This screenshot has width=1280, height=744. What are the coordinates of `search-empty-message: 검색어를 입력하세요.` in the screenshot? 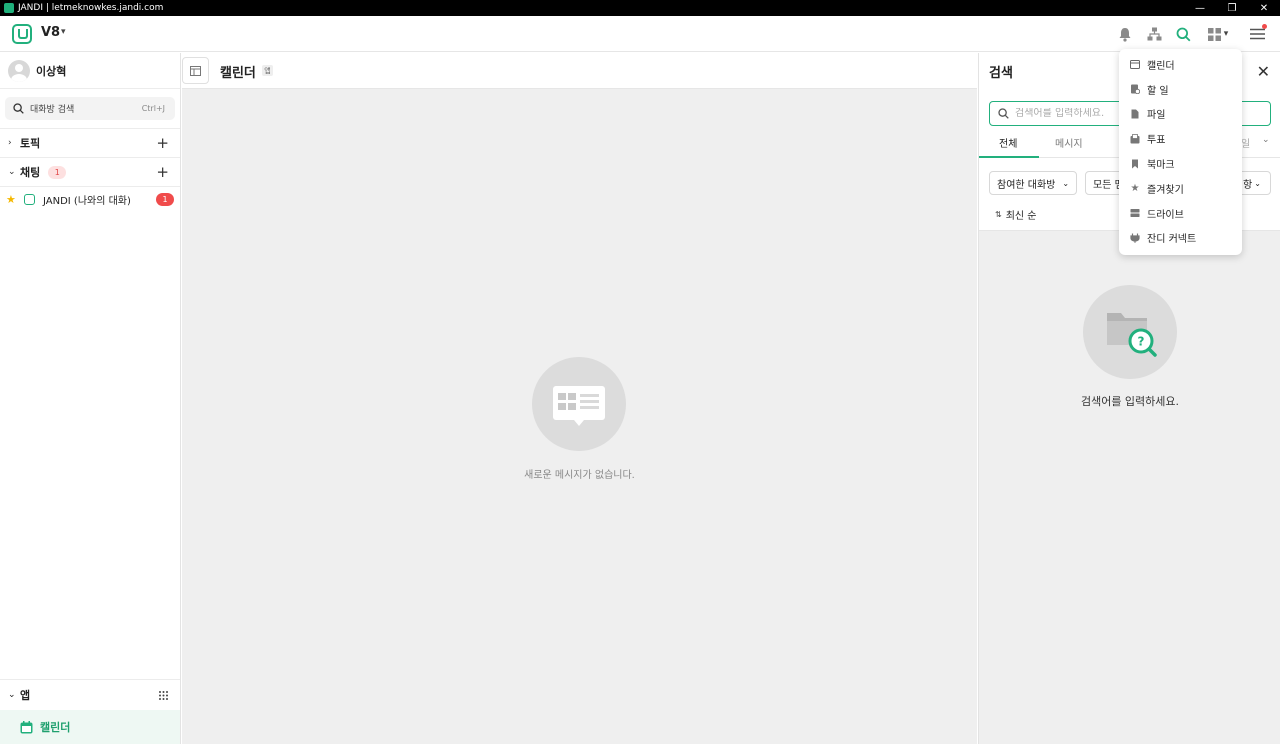 It's located at (1130, 401).